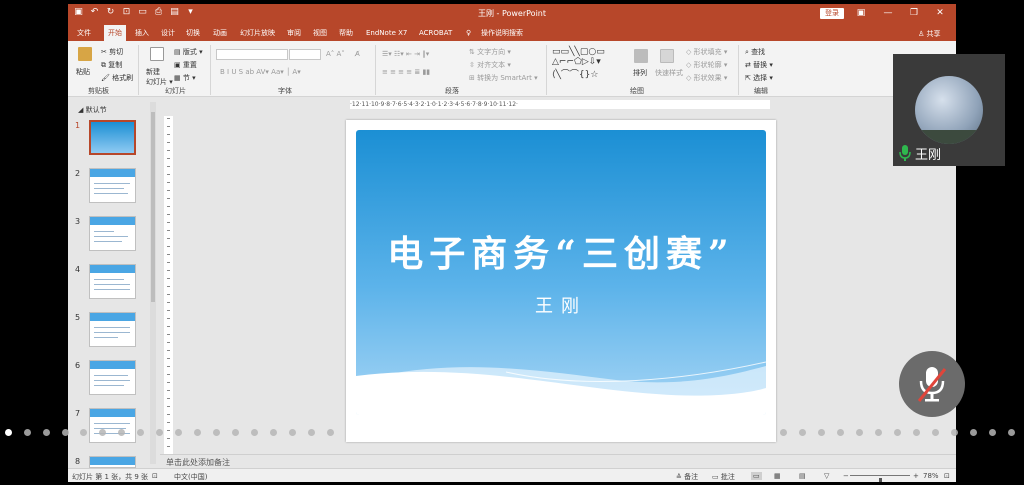  What do you see at coordinates (405, 54) in the screenshot?
I see `list-icons: ☰▾ ☷▾ ⇤ ⇥ ‖▾` at bounding box center [405, 54].